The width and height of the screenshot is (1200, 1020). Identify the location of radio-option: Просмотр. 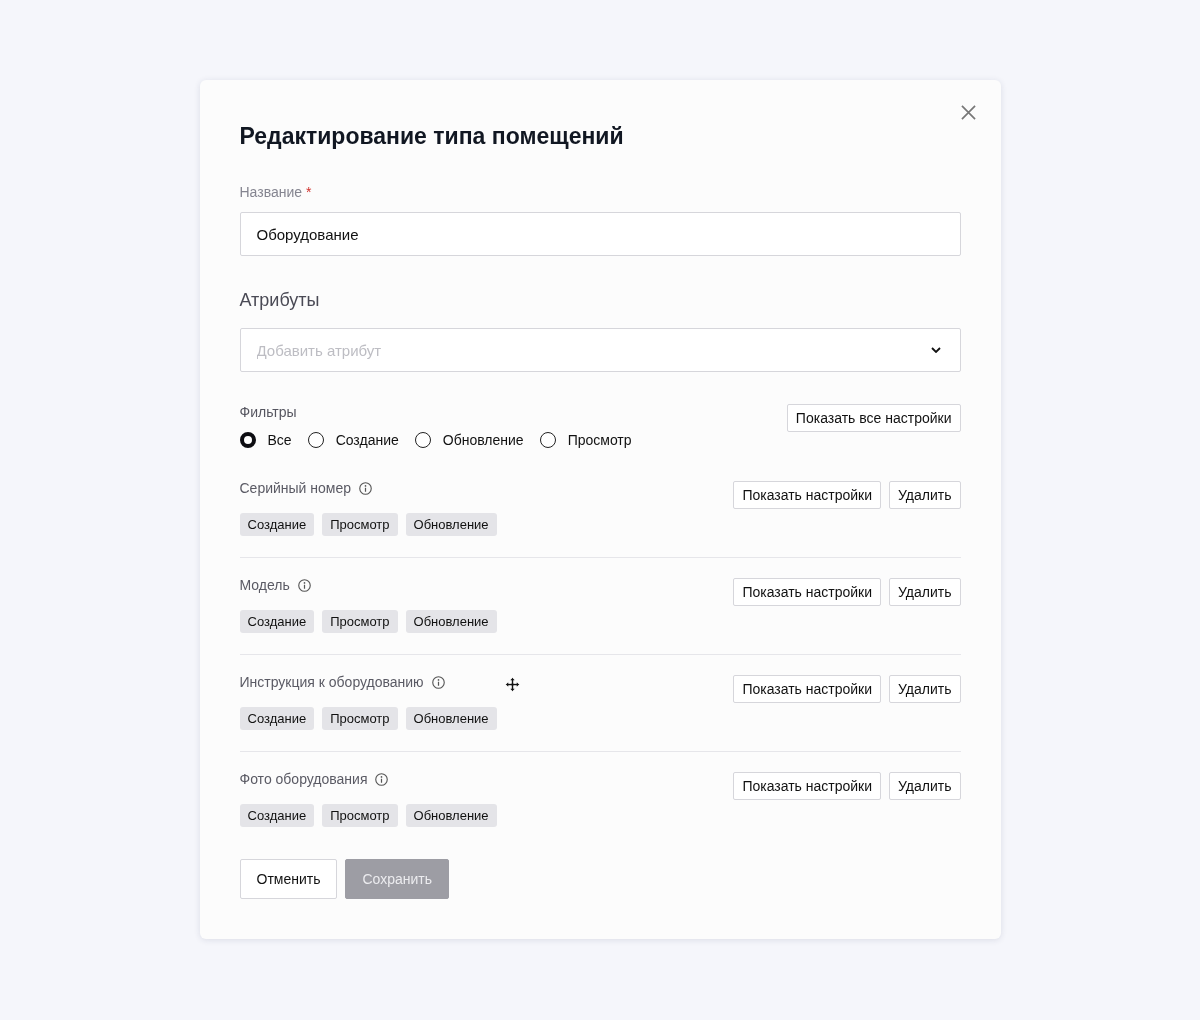
(585, 440).